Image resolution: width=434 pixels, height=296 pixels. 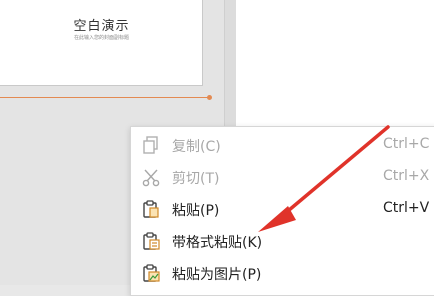 I want to click on insertion-line, so click(x=104, y=97).